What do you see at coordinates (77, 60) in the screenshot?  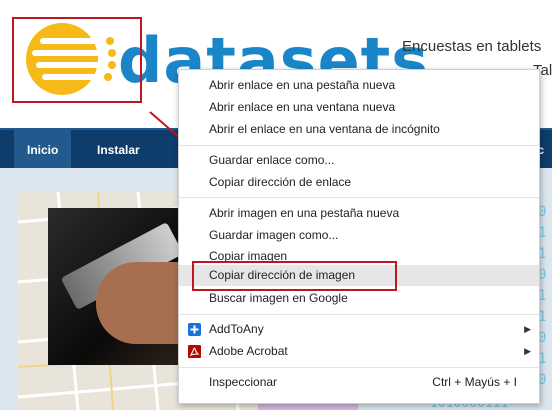 I see `annotation-box-logo` at bounding box center [77, 60].